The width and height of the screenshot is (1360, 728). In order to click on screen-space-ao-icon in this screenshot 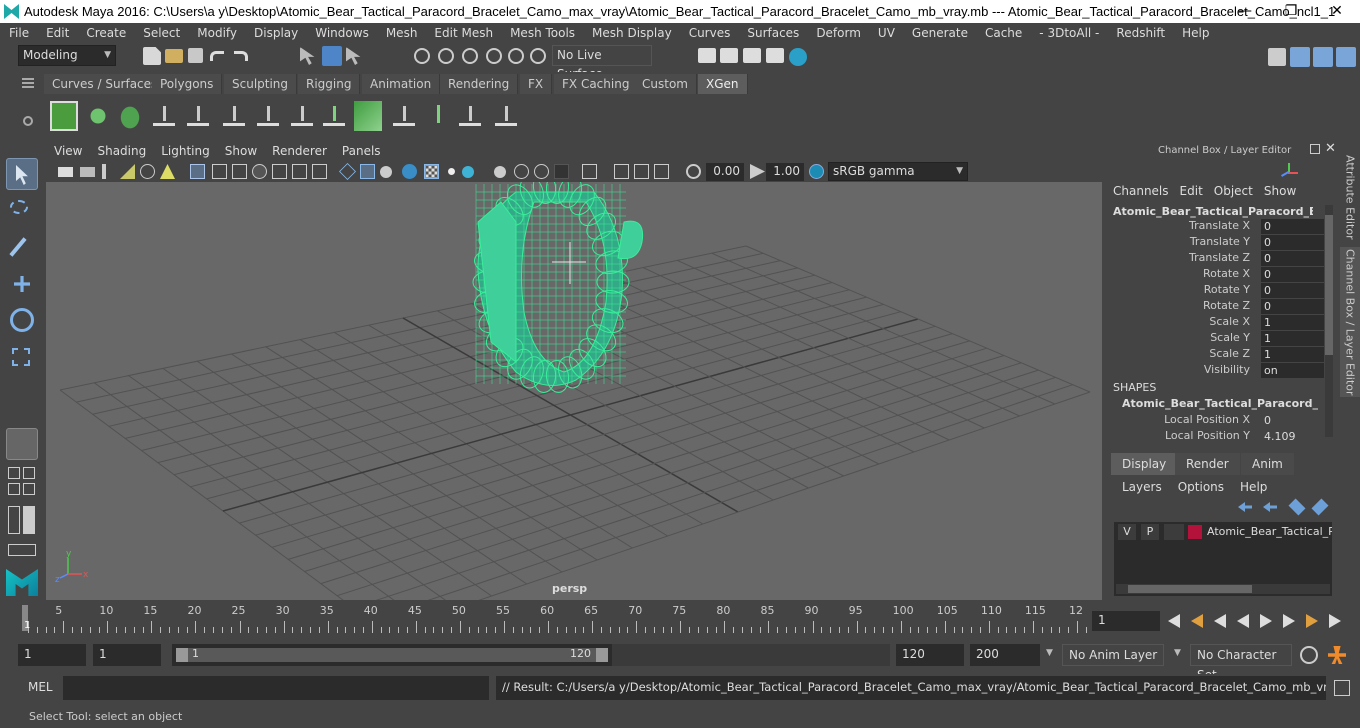, I will do `click(468, 172)`.